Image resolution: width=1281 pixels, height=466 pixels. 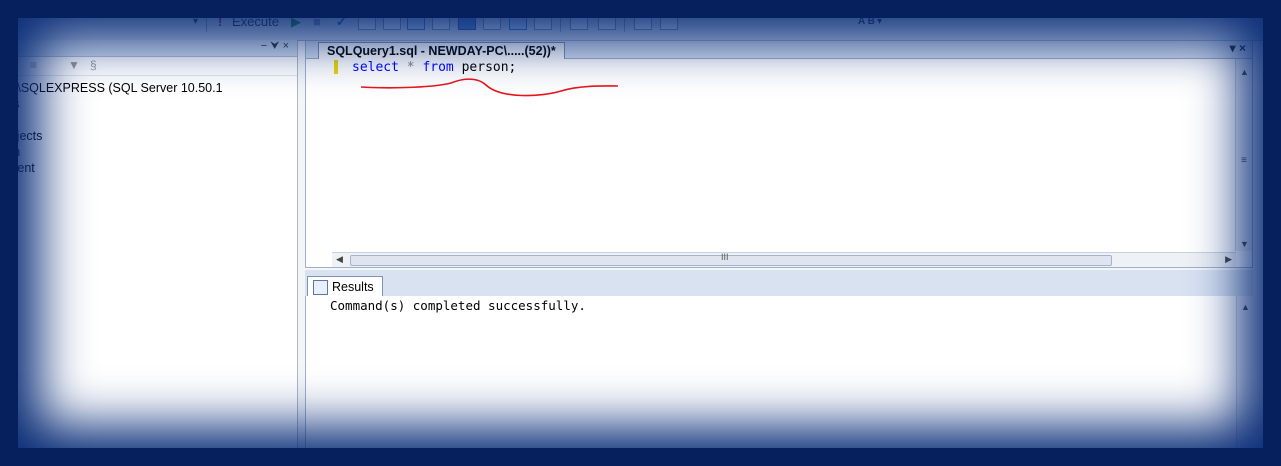 I want to click on editor-horizontal-scrollbar: ◀ III ▶, so click(x=784, y=259).